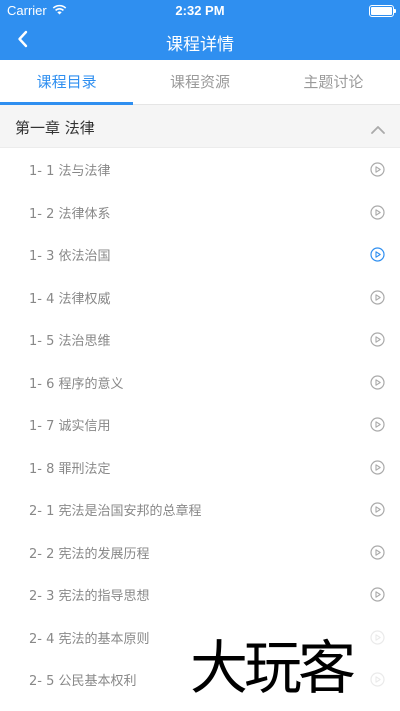  What do you see at coordinates (290, 668) in the screenshot?
I see `watermark-logo: 大玩客` at bounding box center [290, 668].